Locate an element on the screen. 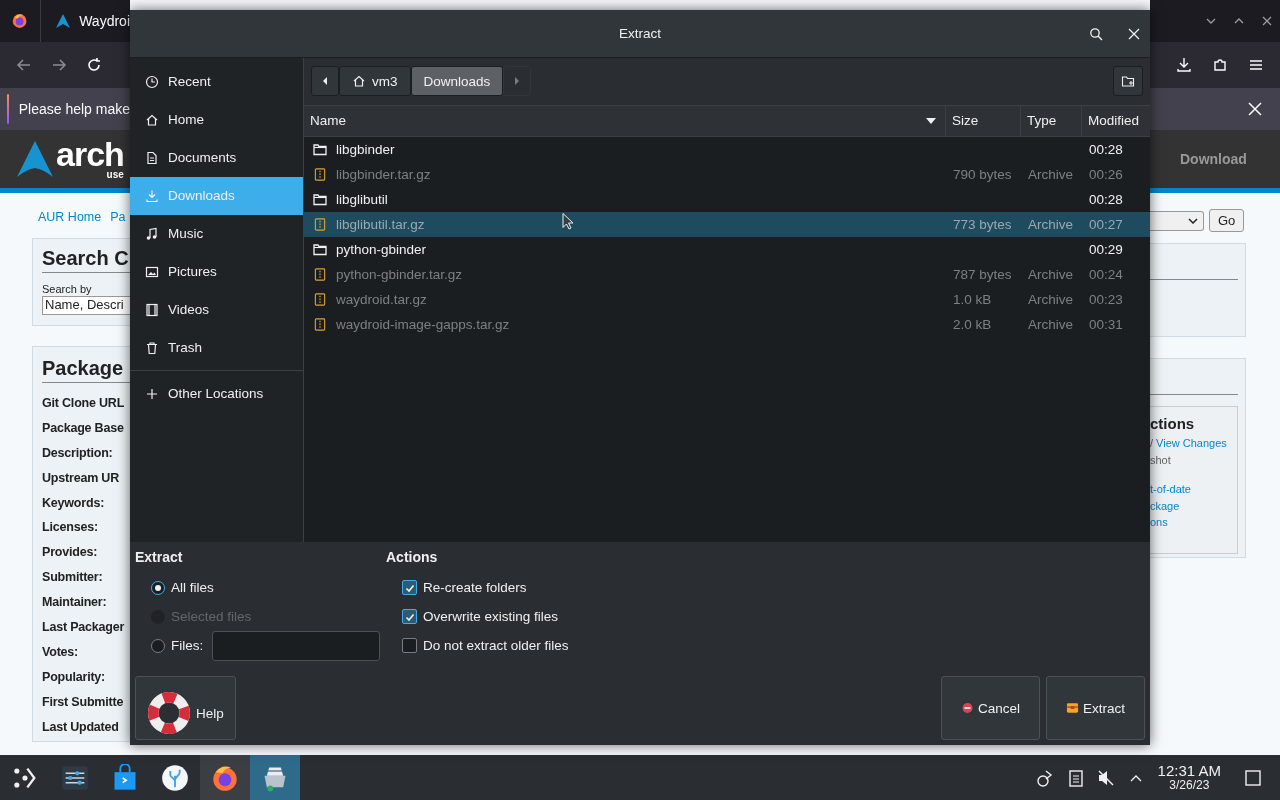  breadcrumb-link: Pa is located at coordinates (118, 217).